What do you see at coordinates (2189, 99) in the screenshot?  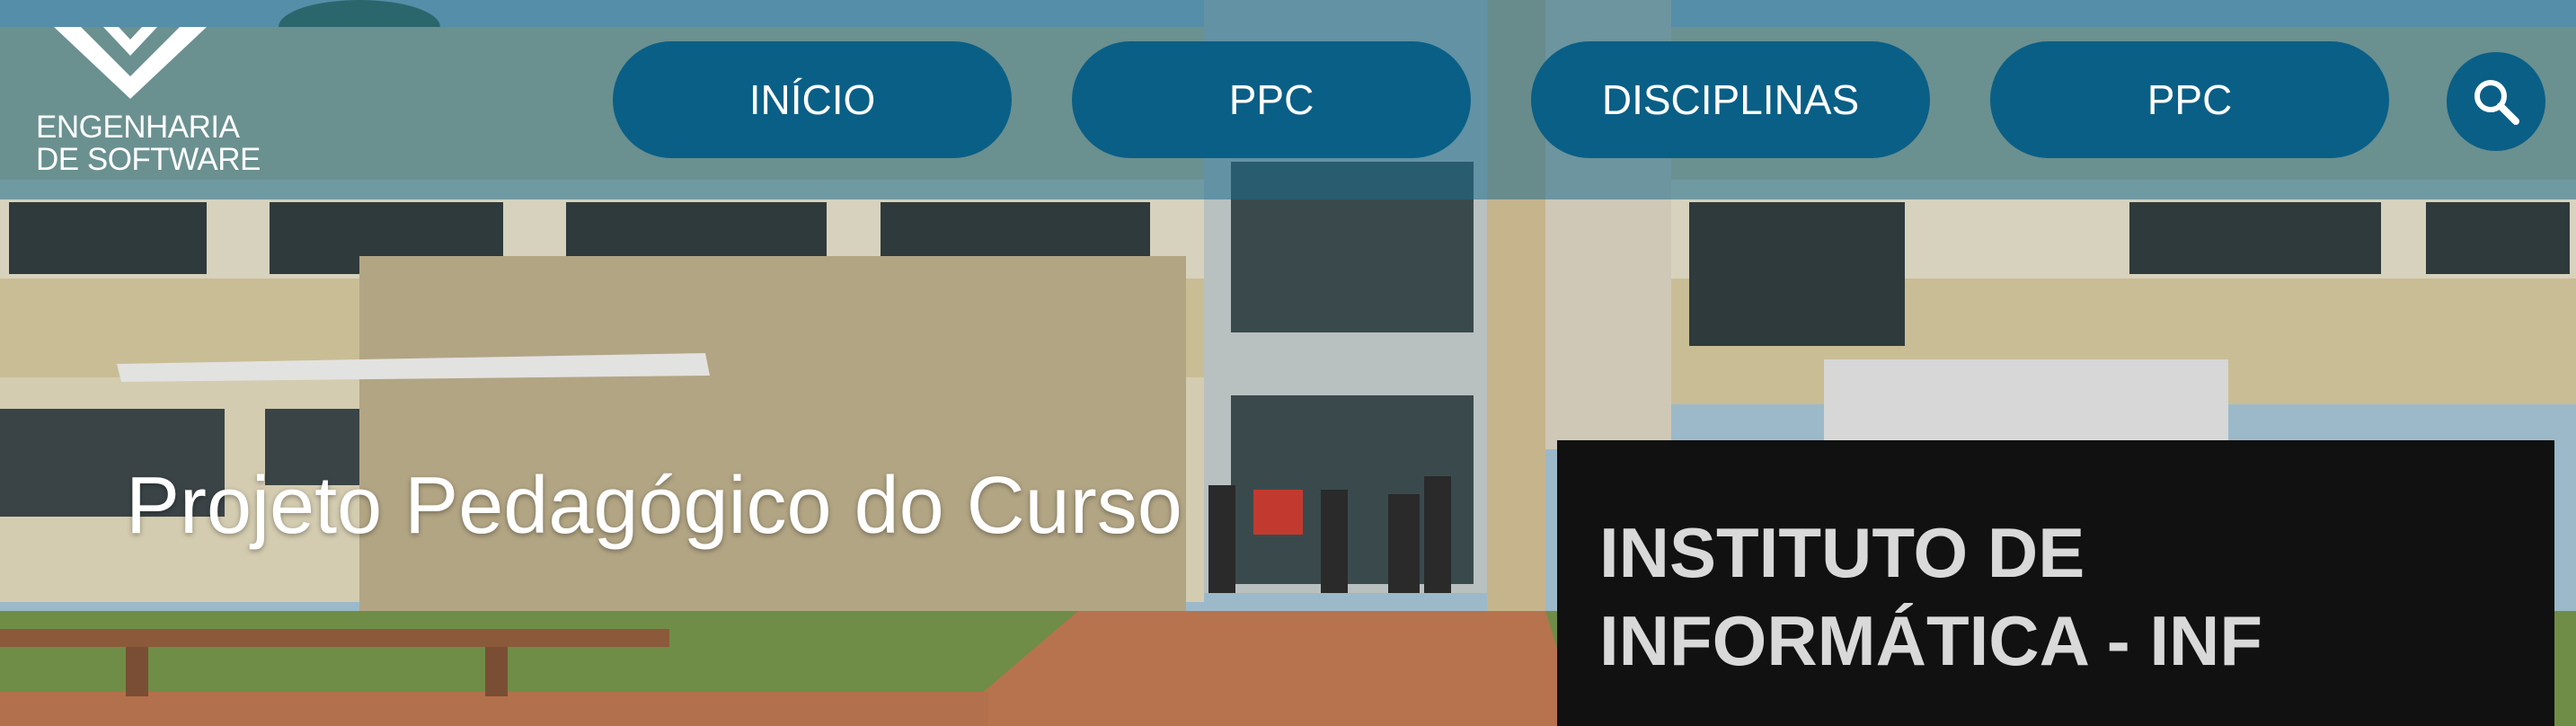 I see `nav-ppc-button-2: PPC` at bounding box center [2189, 99].